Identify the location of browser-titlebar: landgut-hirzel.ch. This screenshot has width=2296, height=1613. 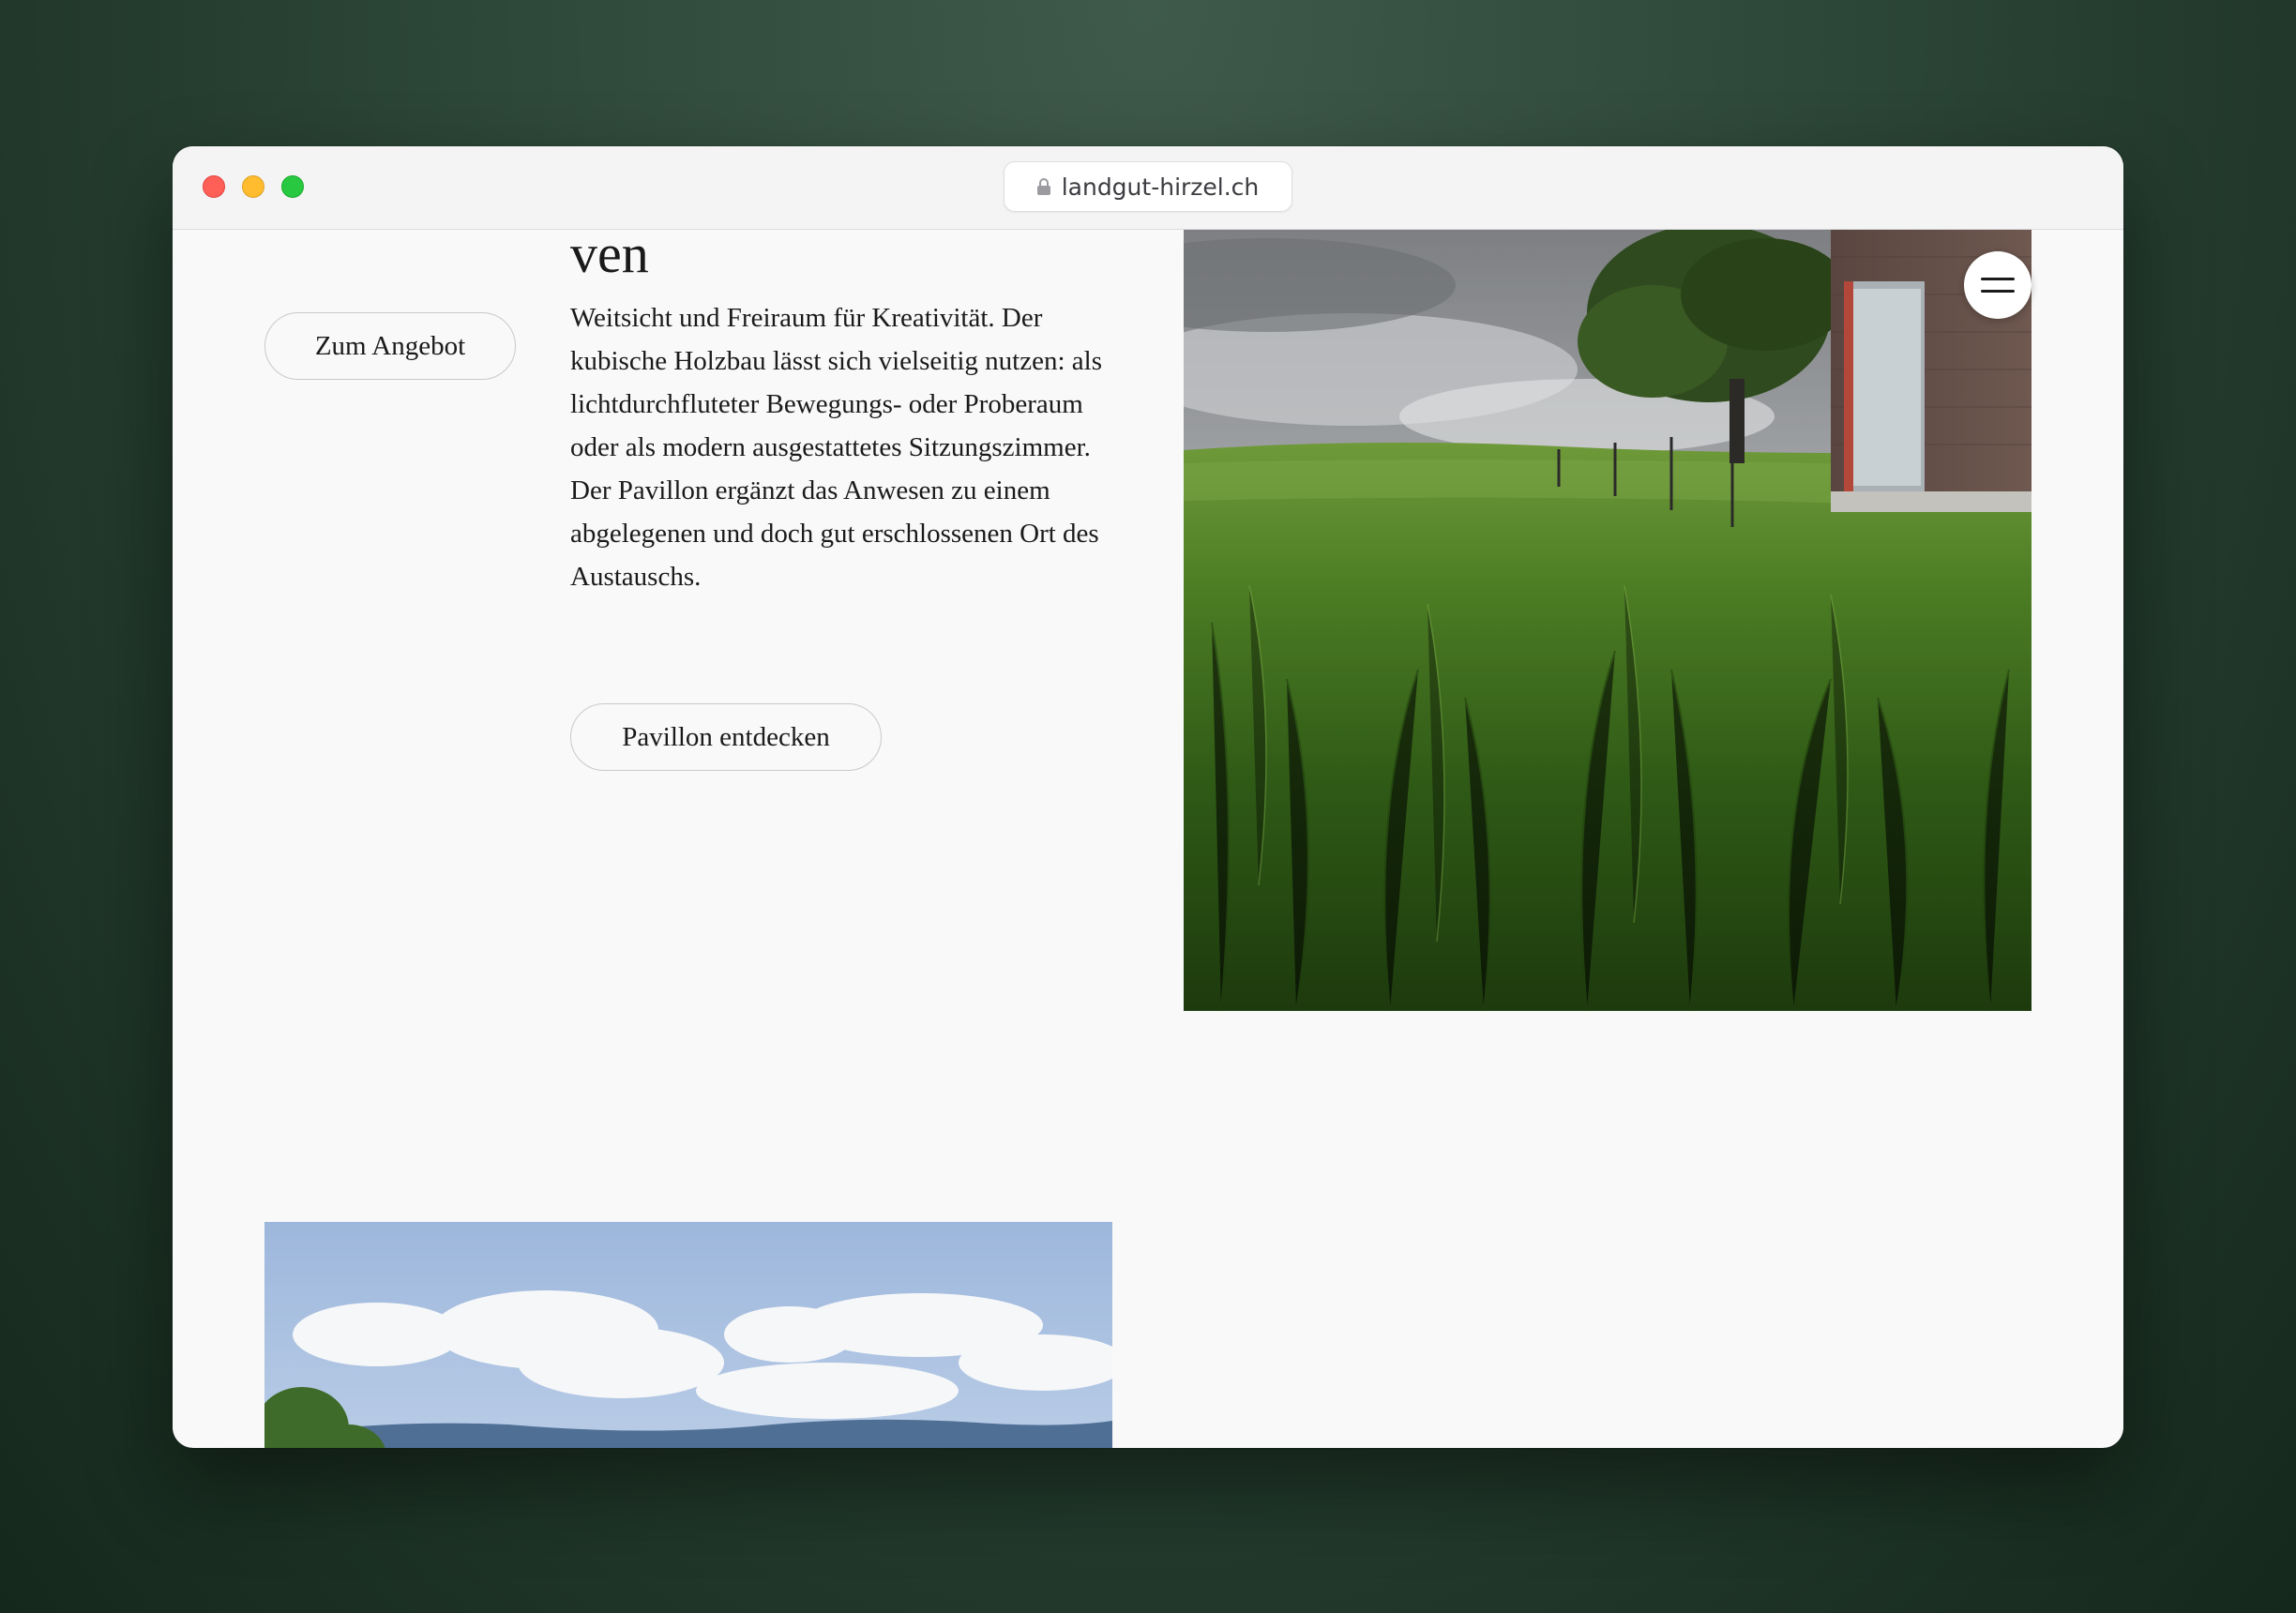
(1148, 188).